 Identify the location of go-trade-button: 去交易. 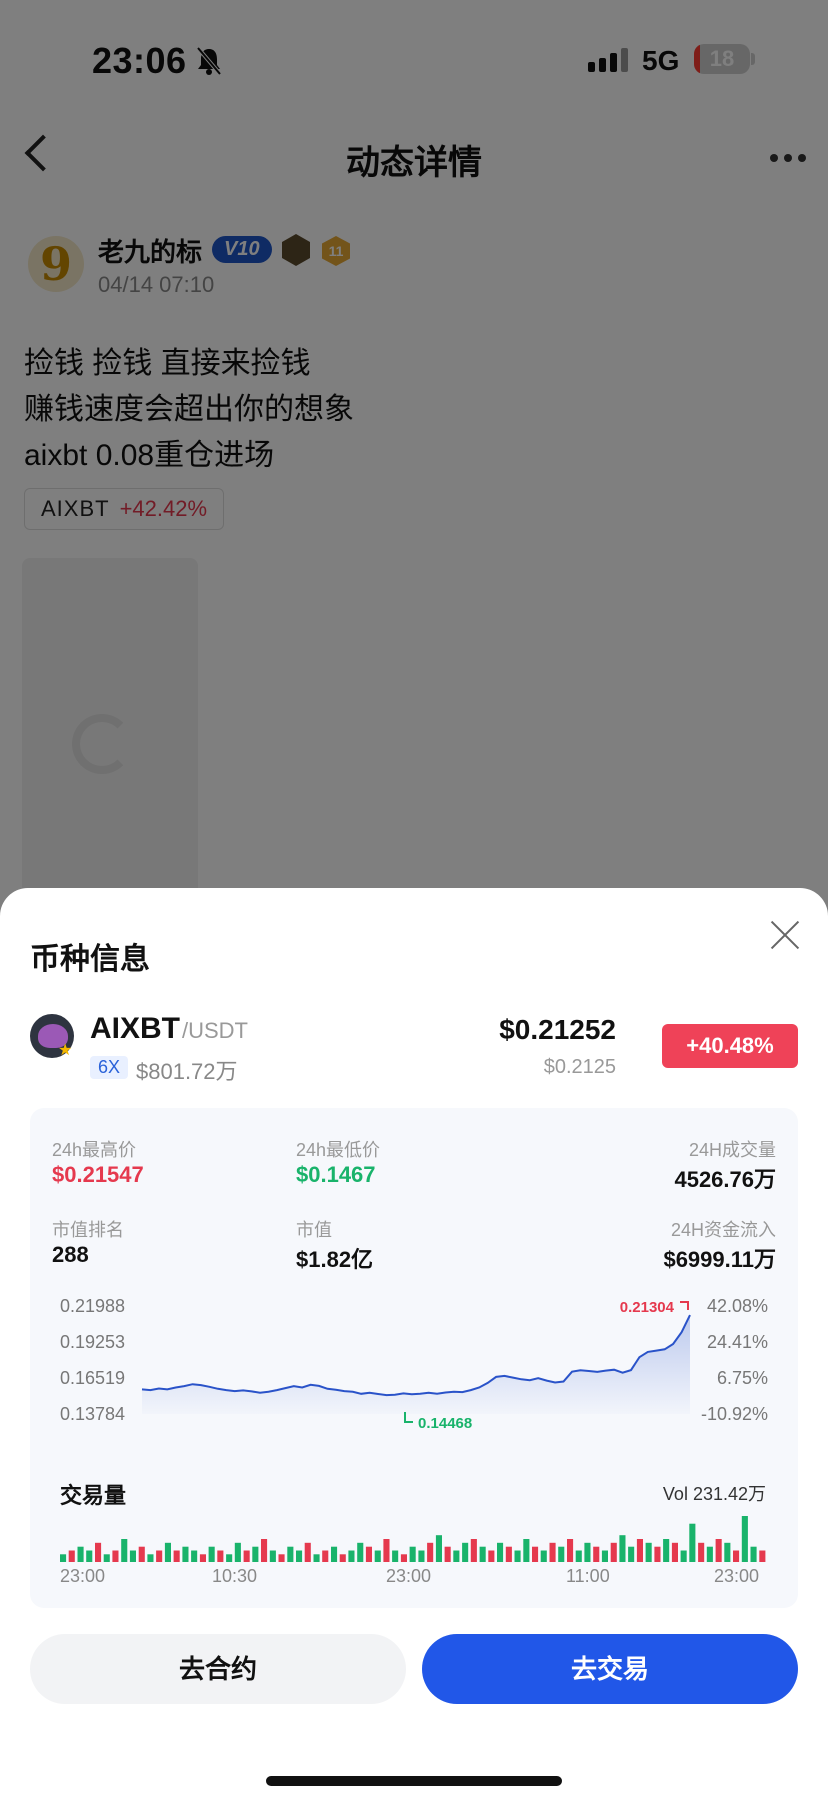
(610, 1669).